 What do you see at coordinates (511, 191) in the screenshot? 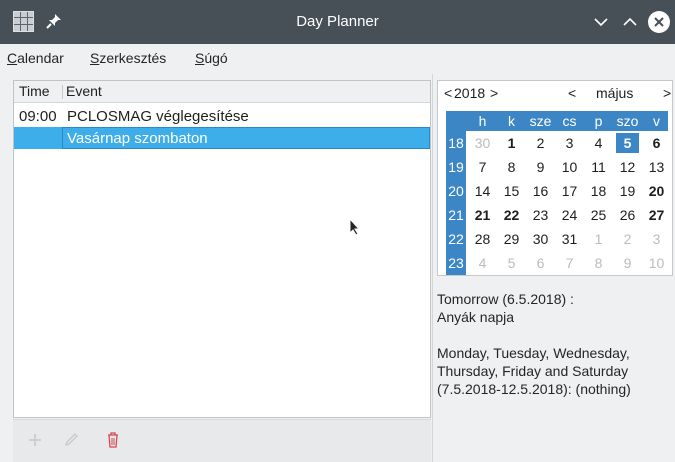
I see `day-cell: 15` at bounding box center [511, 191].